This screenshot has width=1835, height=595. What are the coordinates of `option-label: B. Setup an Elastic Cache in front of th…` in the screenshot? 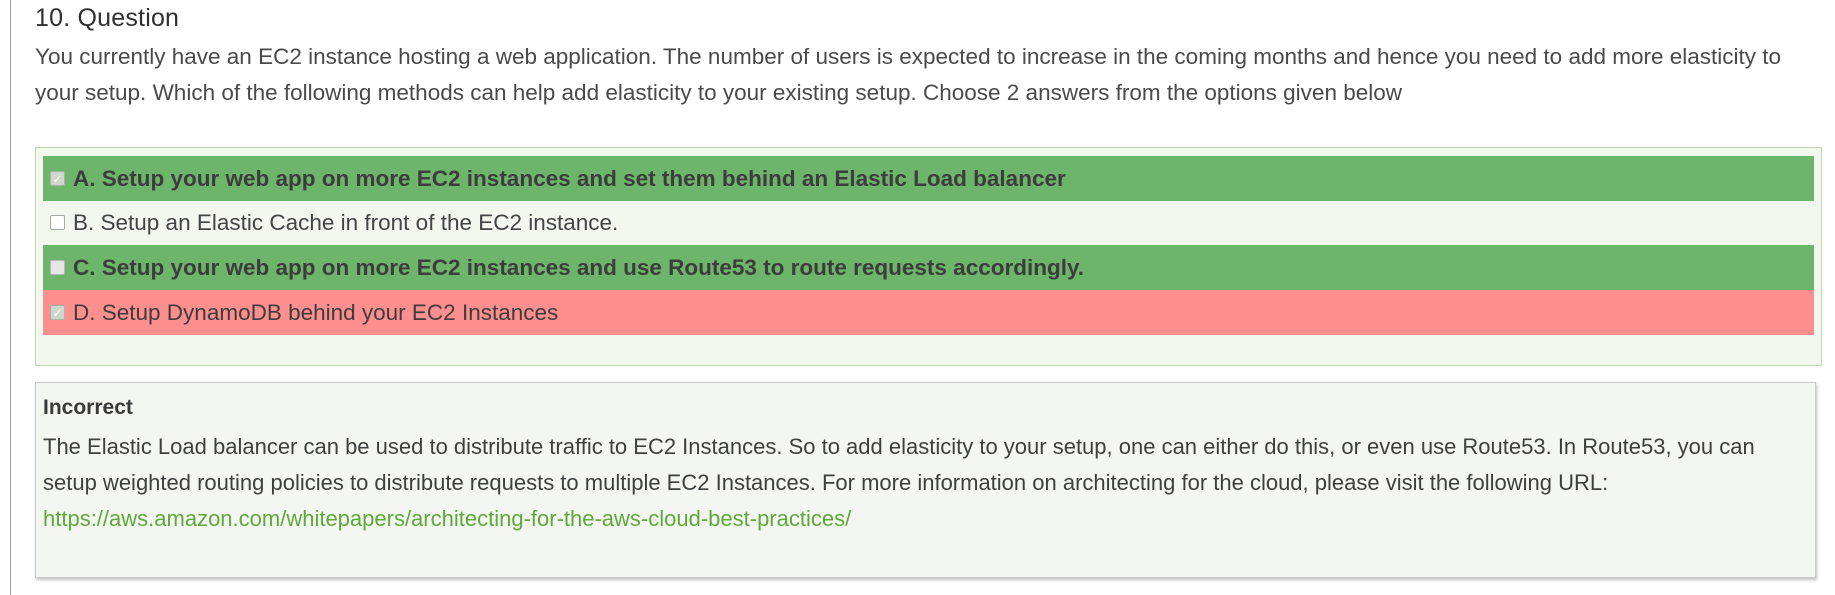 It's located at (346, 222).